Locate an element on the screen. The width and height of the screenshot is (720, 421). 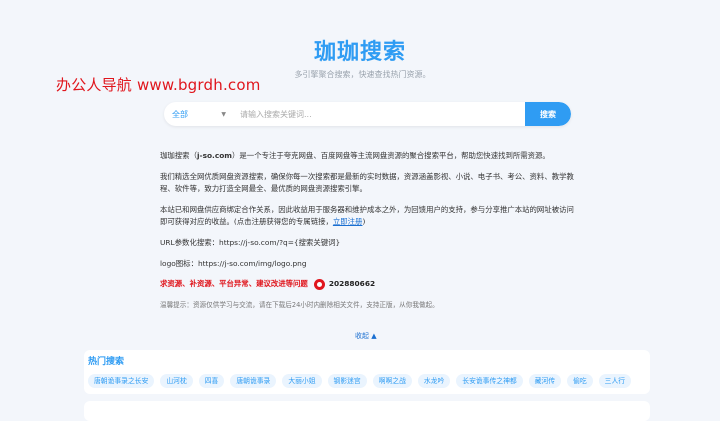
hot-search-tag: 藏河传 is located at coordinates (545, 381).